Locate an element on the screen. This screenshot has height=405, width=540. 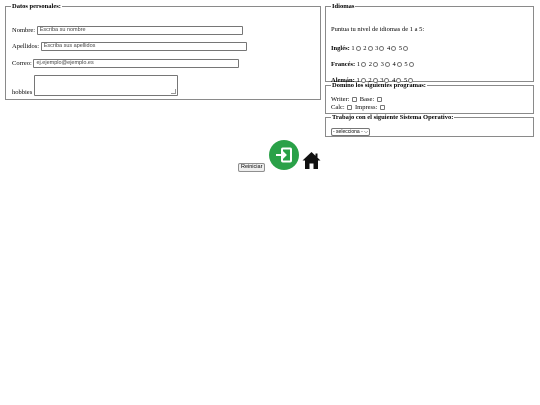
idiomas-legend: Idiomas is located at coordinates (343, 6).